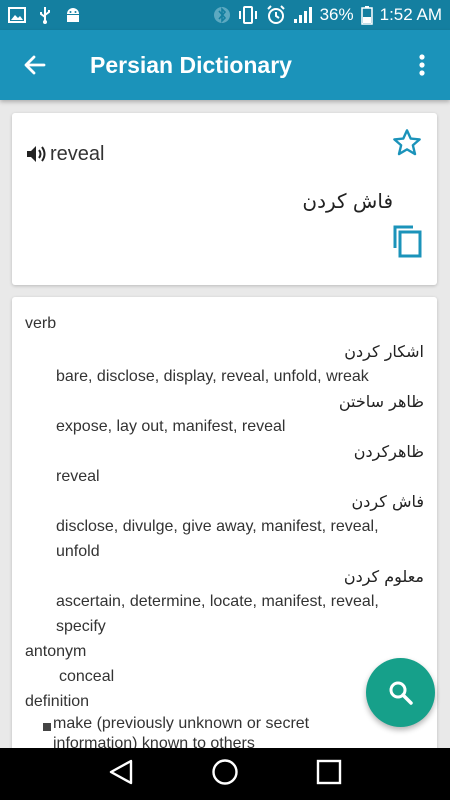 The width and height of the screenshot is (450, 800). I want to click on battery-icon, so click(366, 15).